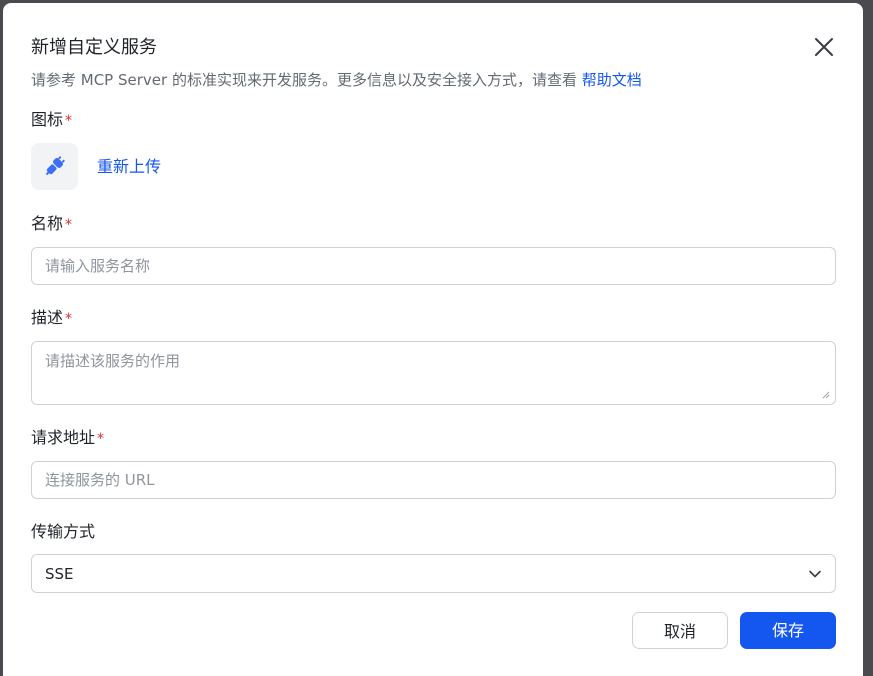 The width and height of the screenshot is (873, 676). Describe the element at coordinates (113, 361) in the screenshot. I see `description-placeholder: 请描述该服务的作用` at that location.